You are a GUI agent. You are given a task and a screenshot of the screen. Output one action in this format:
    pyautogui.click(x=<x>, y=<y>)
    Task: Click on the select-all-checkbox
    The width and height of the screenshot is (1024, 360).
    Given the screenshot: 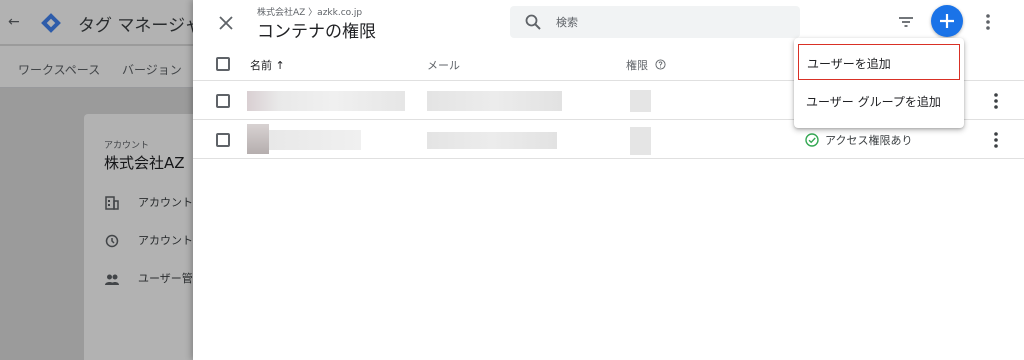 What is the action you would take?
    pyautogui.click(x=223, y=64)
    